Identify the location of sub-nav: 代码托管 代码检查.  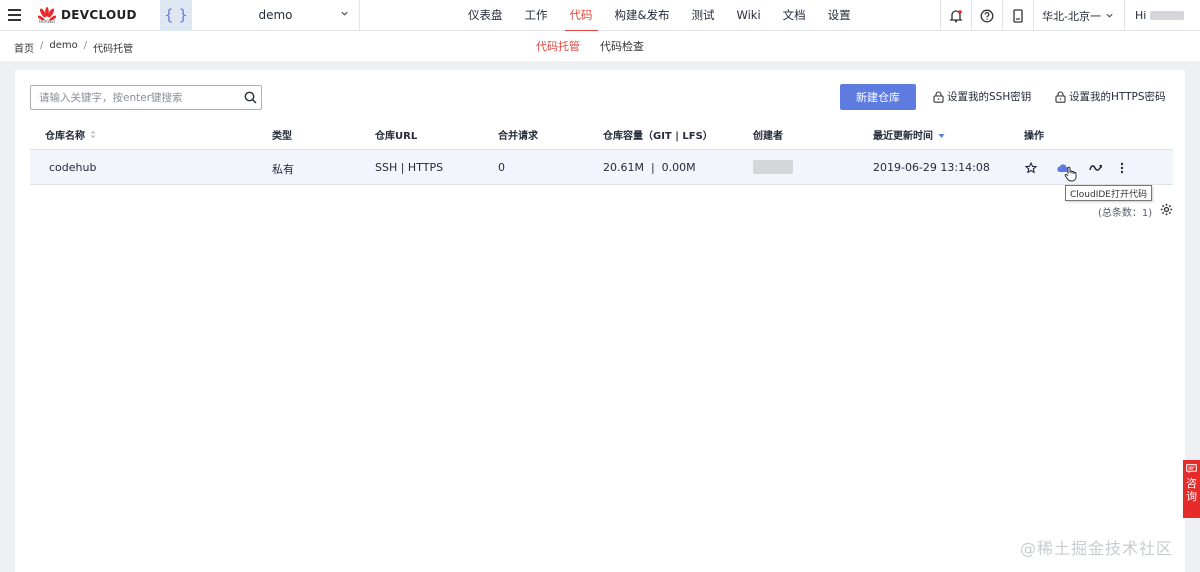
(590, 46).